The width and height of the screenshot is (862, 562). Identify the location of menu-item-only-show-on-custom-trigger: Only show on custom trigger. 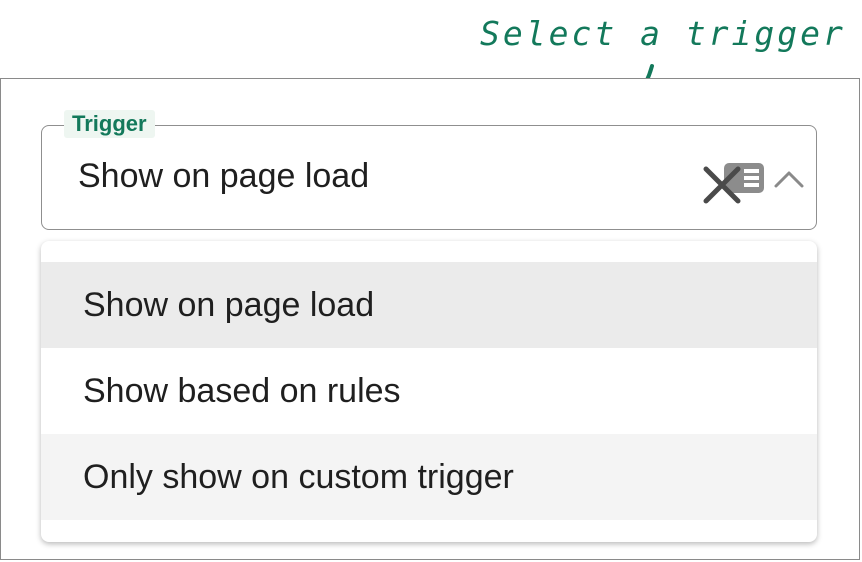
(429, 477).